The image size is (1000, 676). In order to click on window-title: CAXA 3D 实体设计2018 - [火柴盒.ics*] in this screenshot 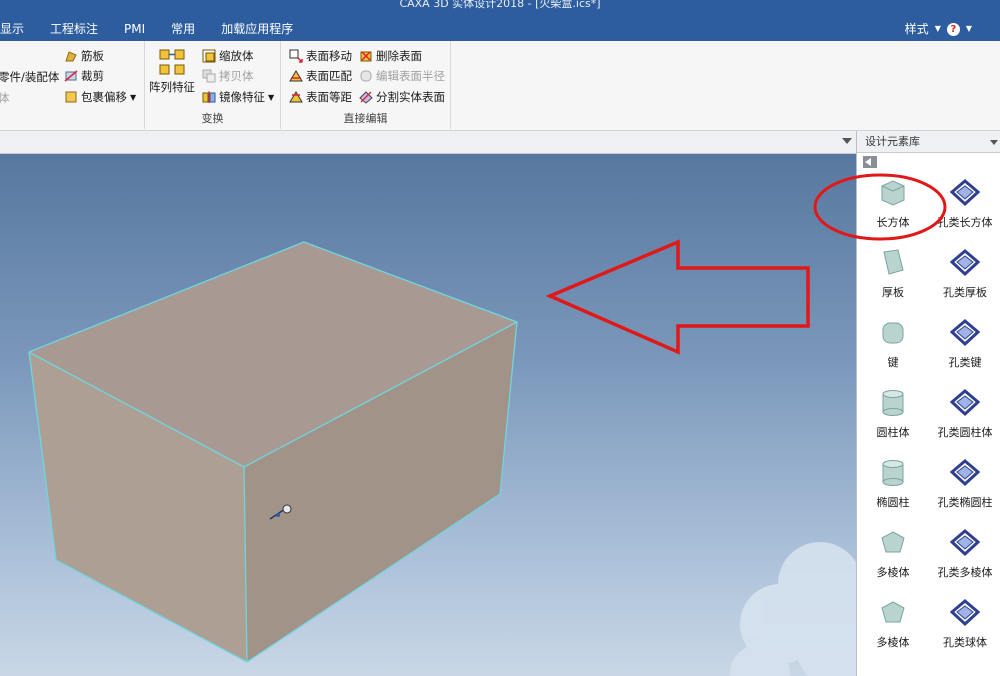, I will do `click(500, 5)`.